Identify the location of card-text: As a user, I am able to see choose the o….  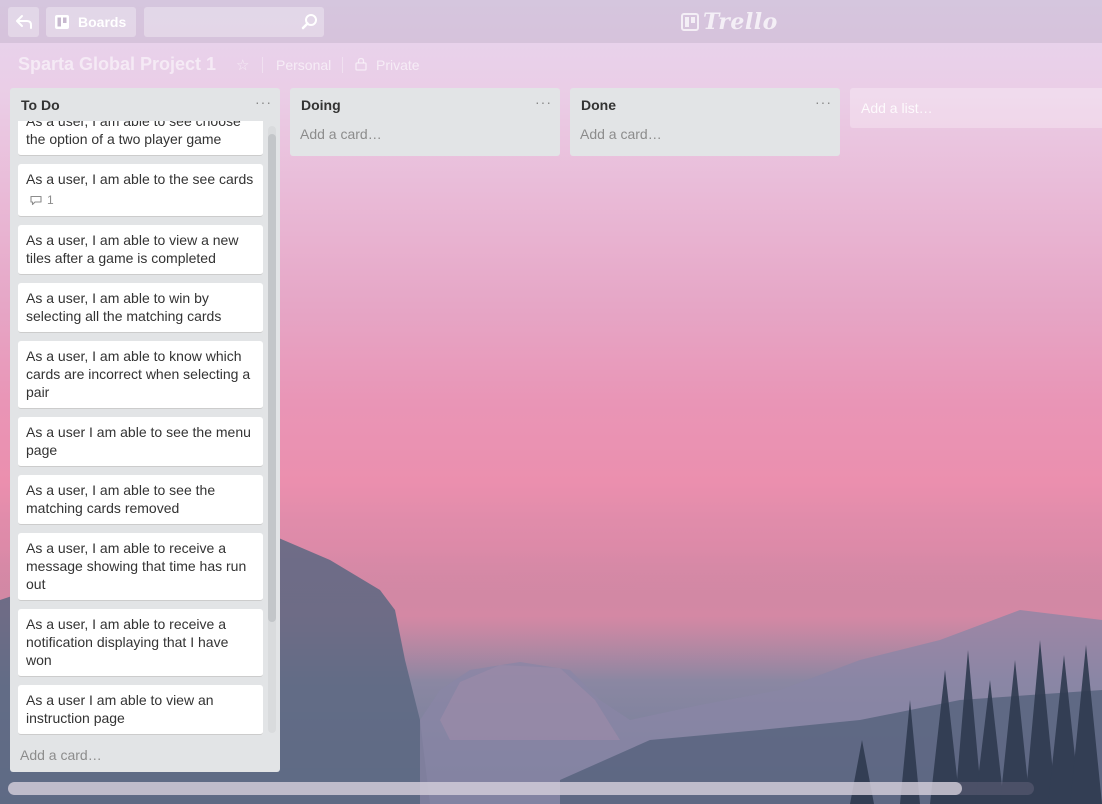
(133, 134).